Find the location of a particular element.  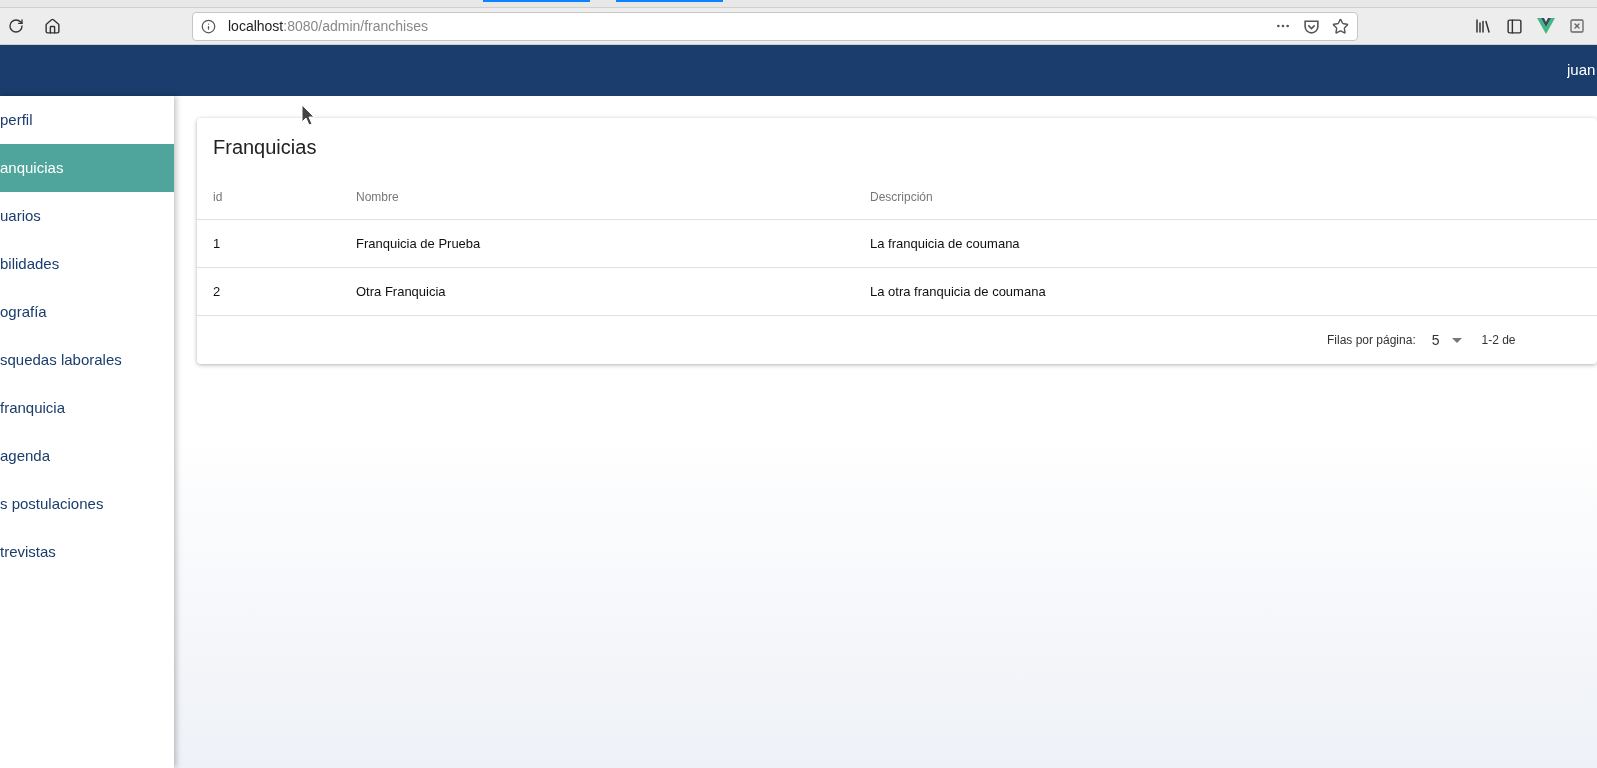

pocket-icon is located at coordinates (1311, 26).